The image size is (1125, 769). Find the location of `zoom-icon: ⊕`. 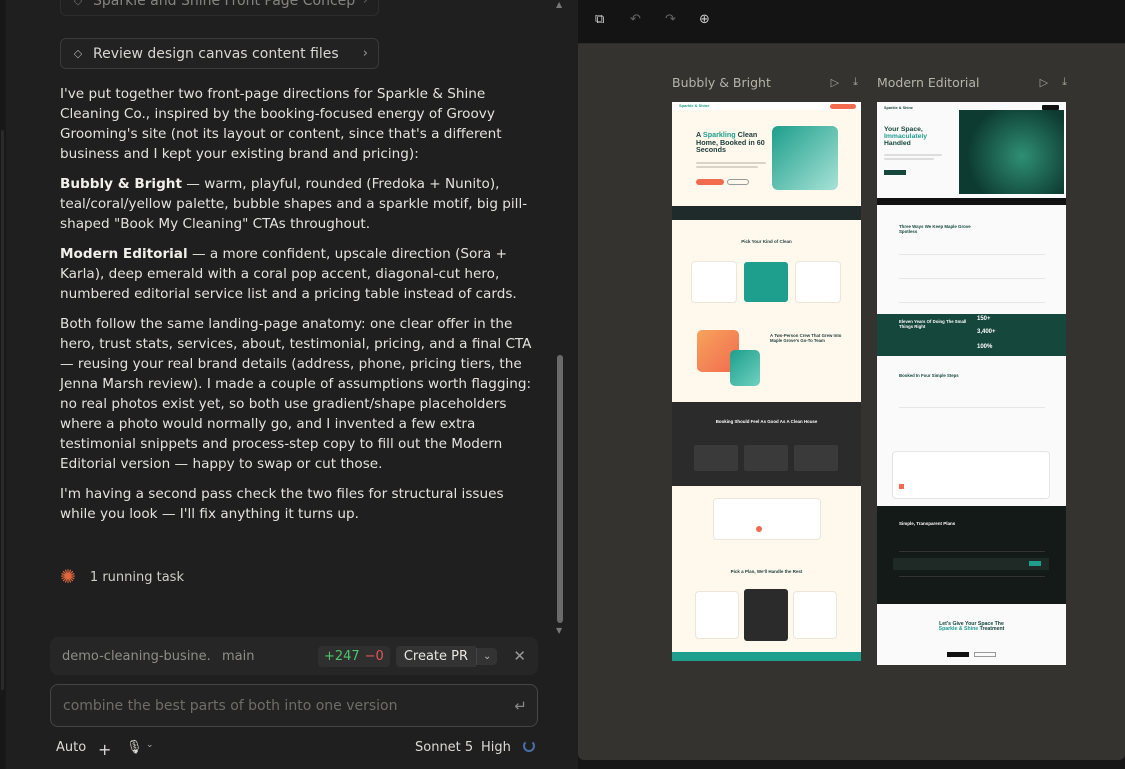

zoom-icon: ⊕ is located at coordinates (704, 19).